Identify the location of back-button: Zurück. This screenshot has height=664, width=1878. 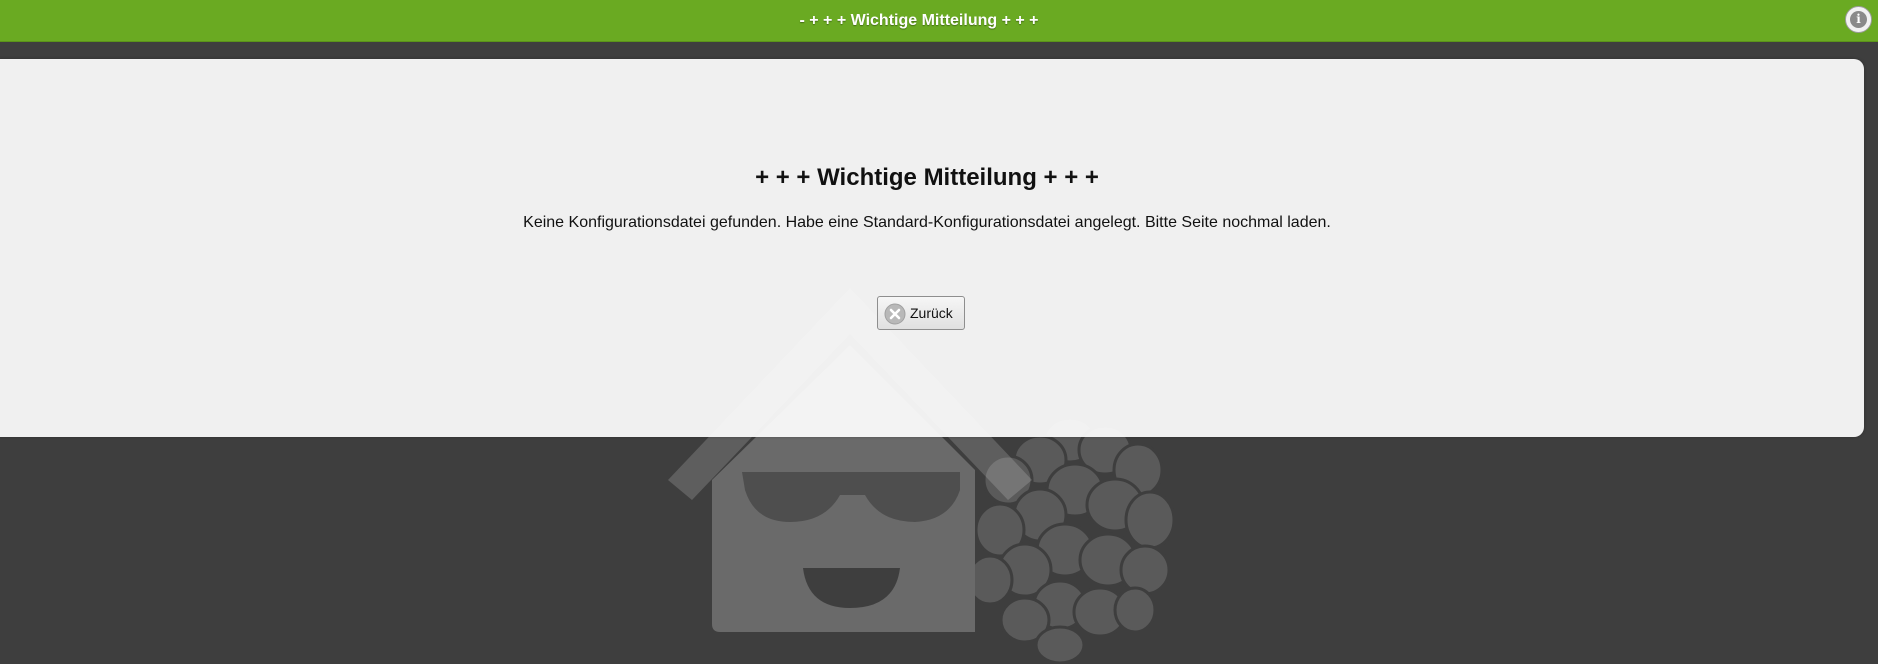
(921, 313).